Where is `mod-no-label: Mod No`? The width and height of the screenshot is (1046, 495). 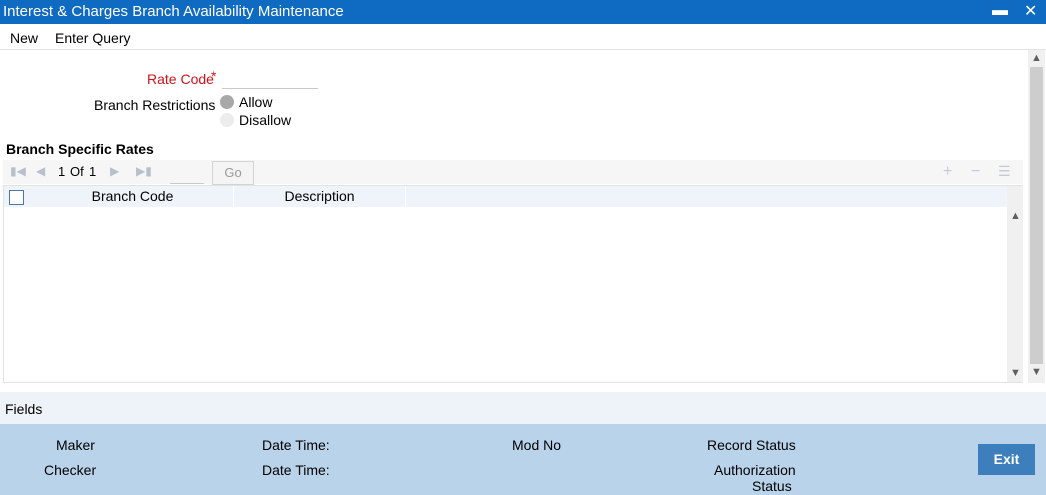
mod-no-label: Mod No is located at coordinates (537, 445).